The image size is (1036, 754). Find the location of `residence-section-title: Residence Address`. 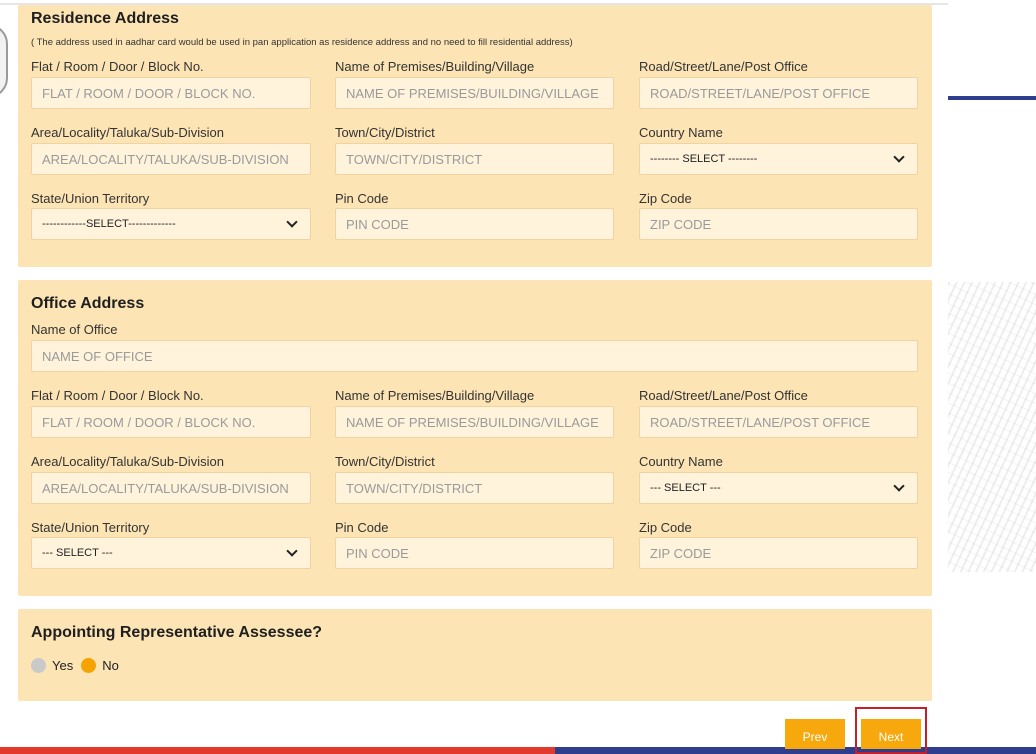

residence-section-title: Residence Address is located at coordinates (105, 18).